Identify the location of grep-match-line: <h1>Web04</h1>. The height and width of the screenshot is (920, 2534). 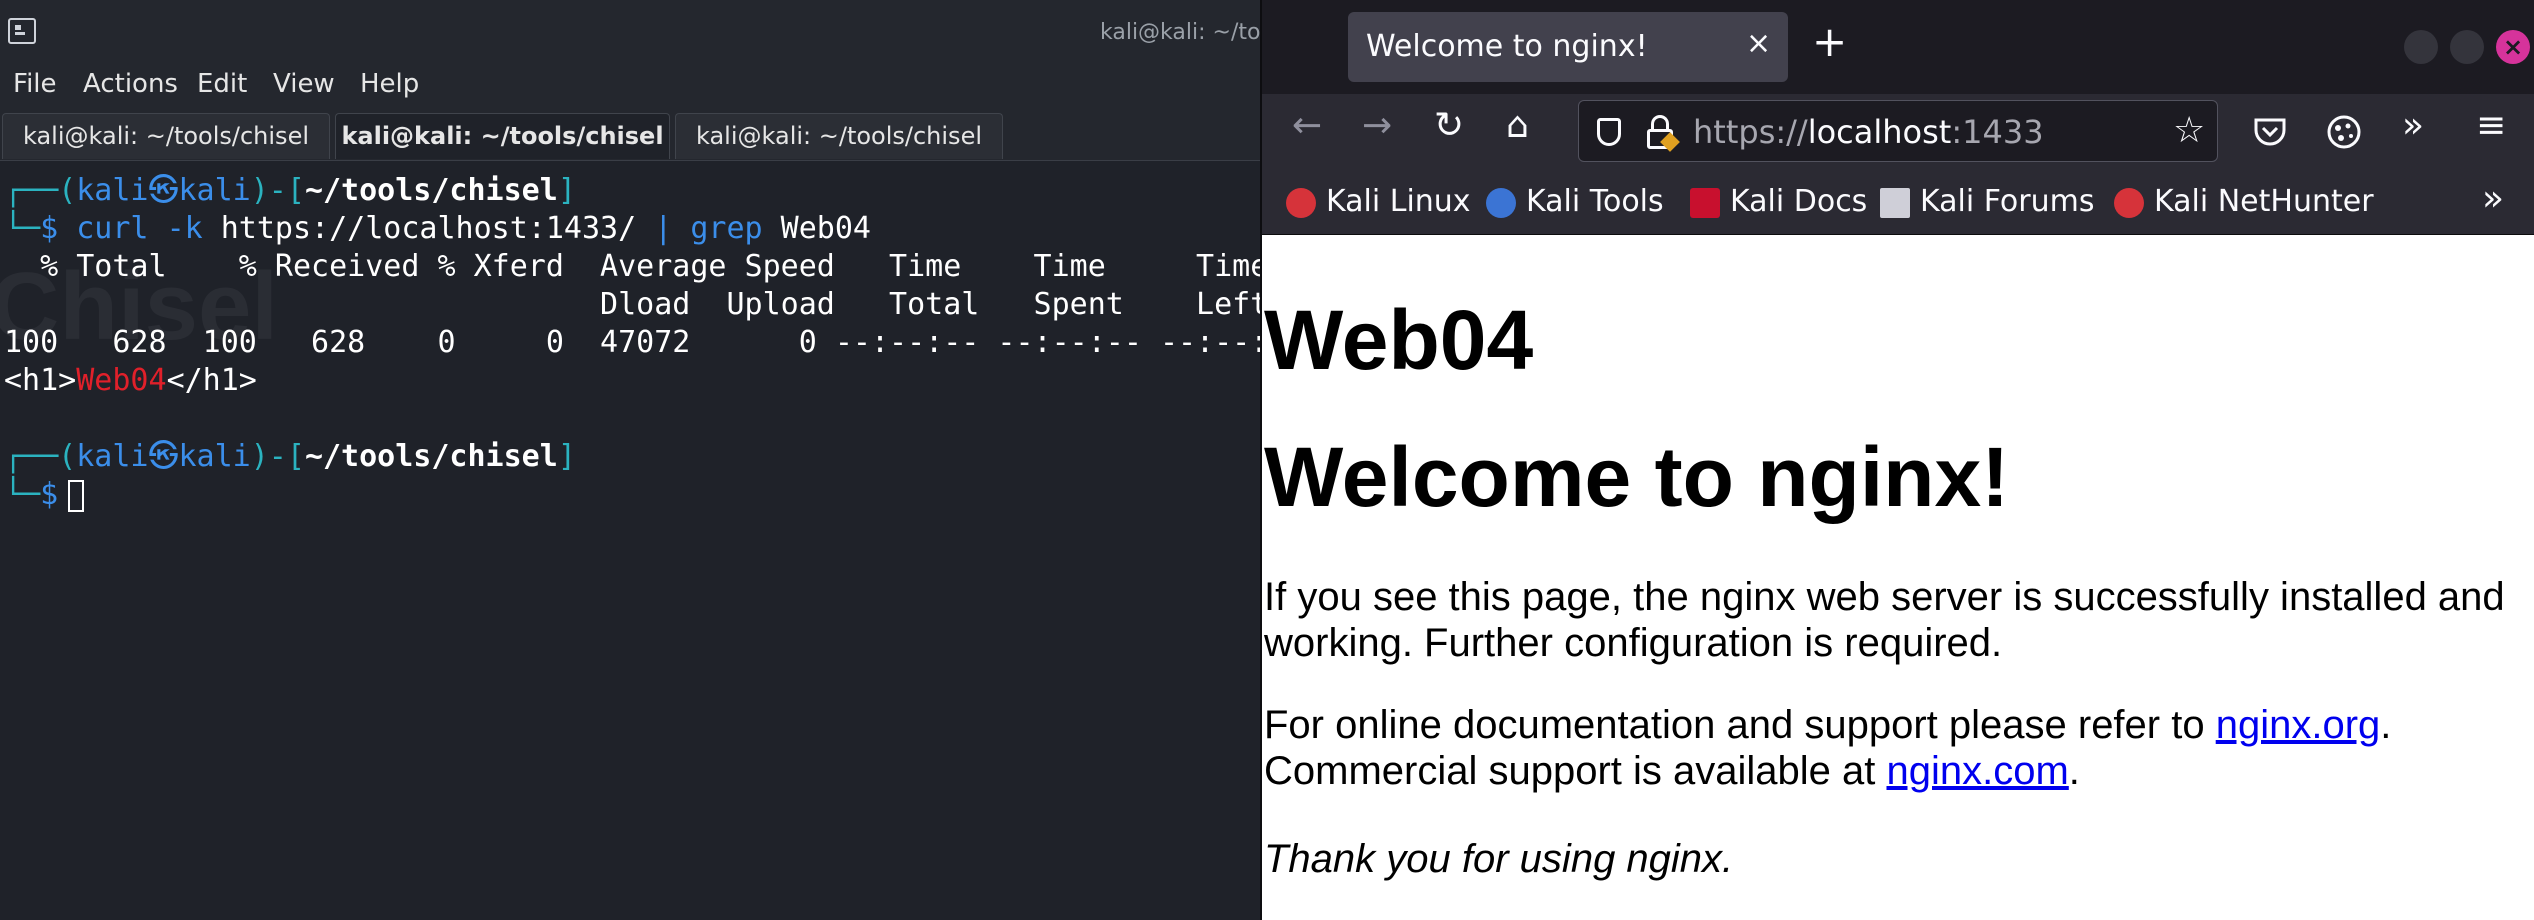
(130, 381).